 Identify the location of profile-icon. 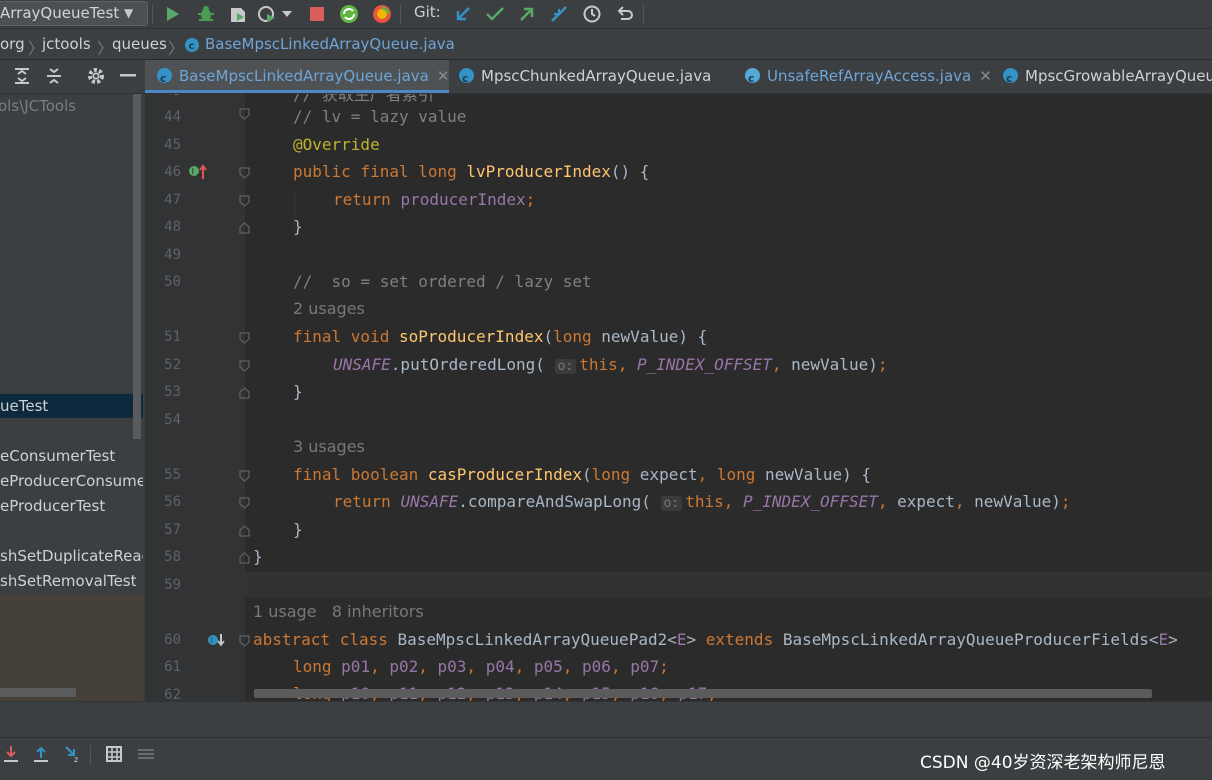
(268, 14).